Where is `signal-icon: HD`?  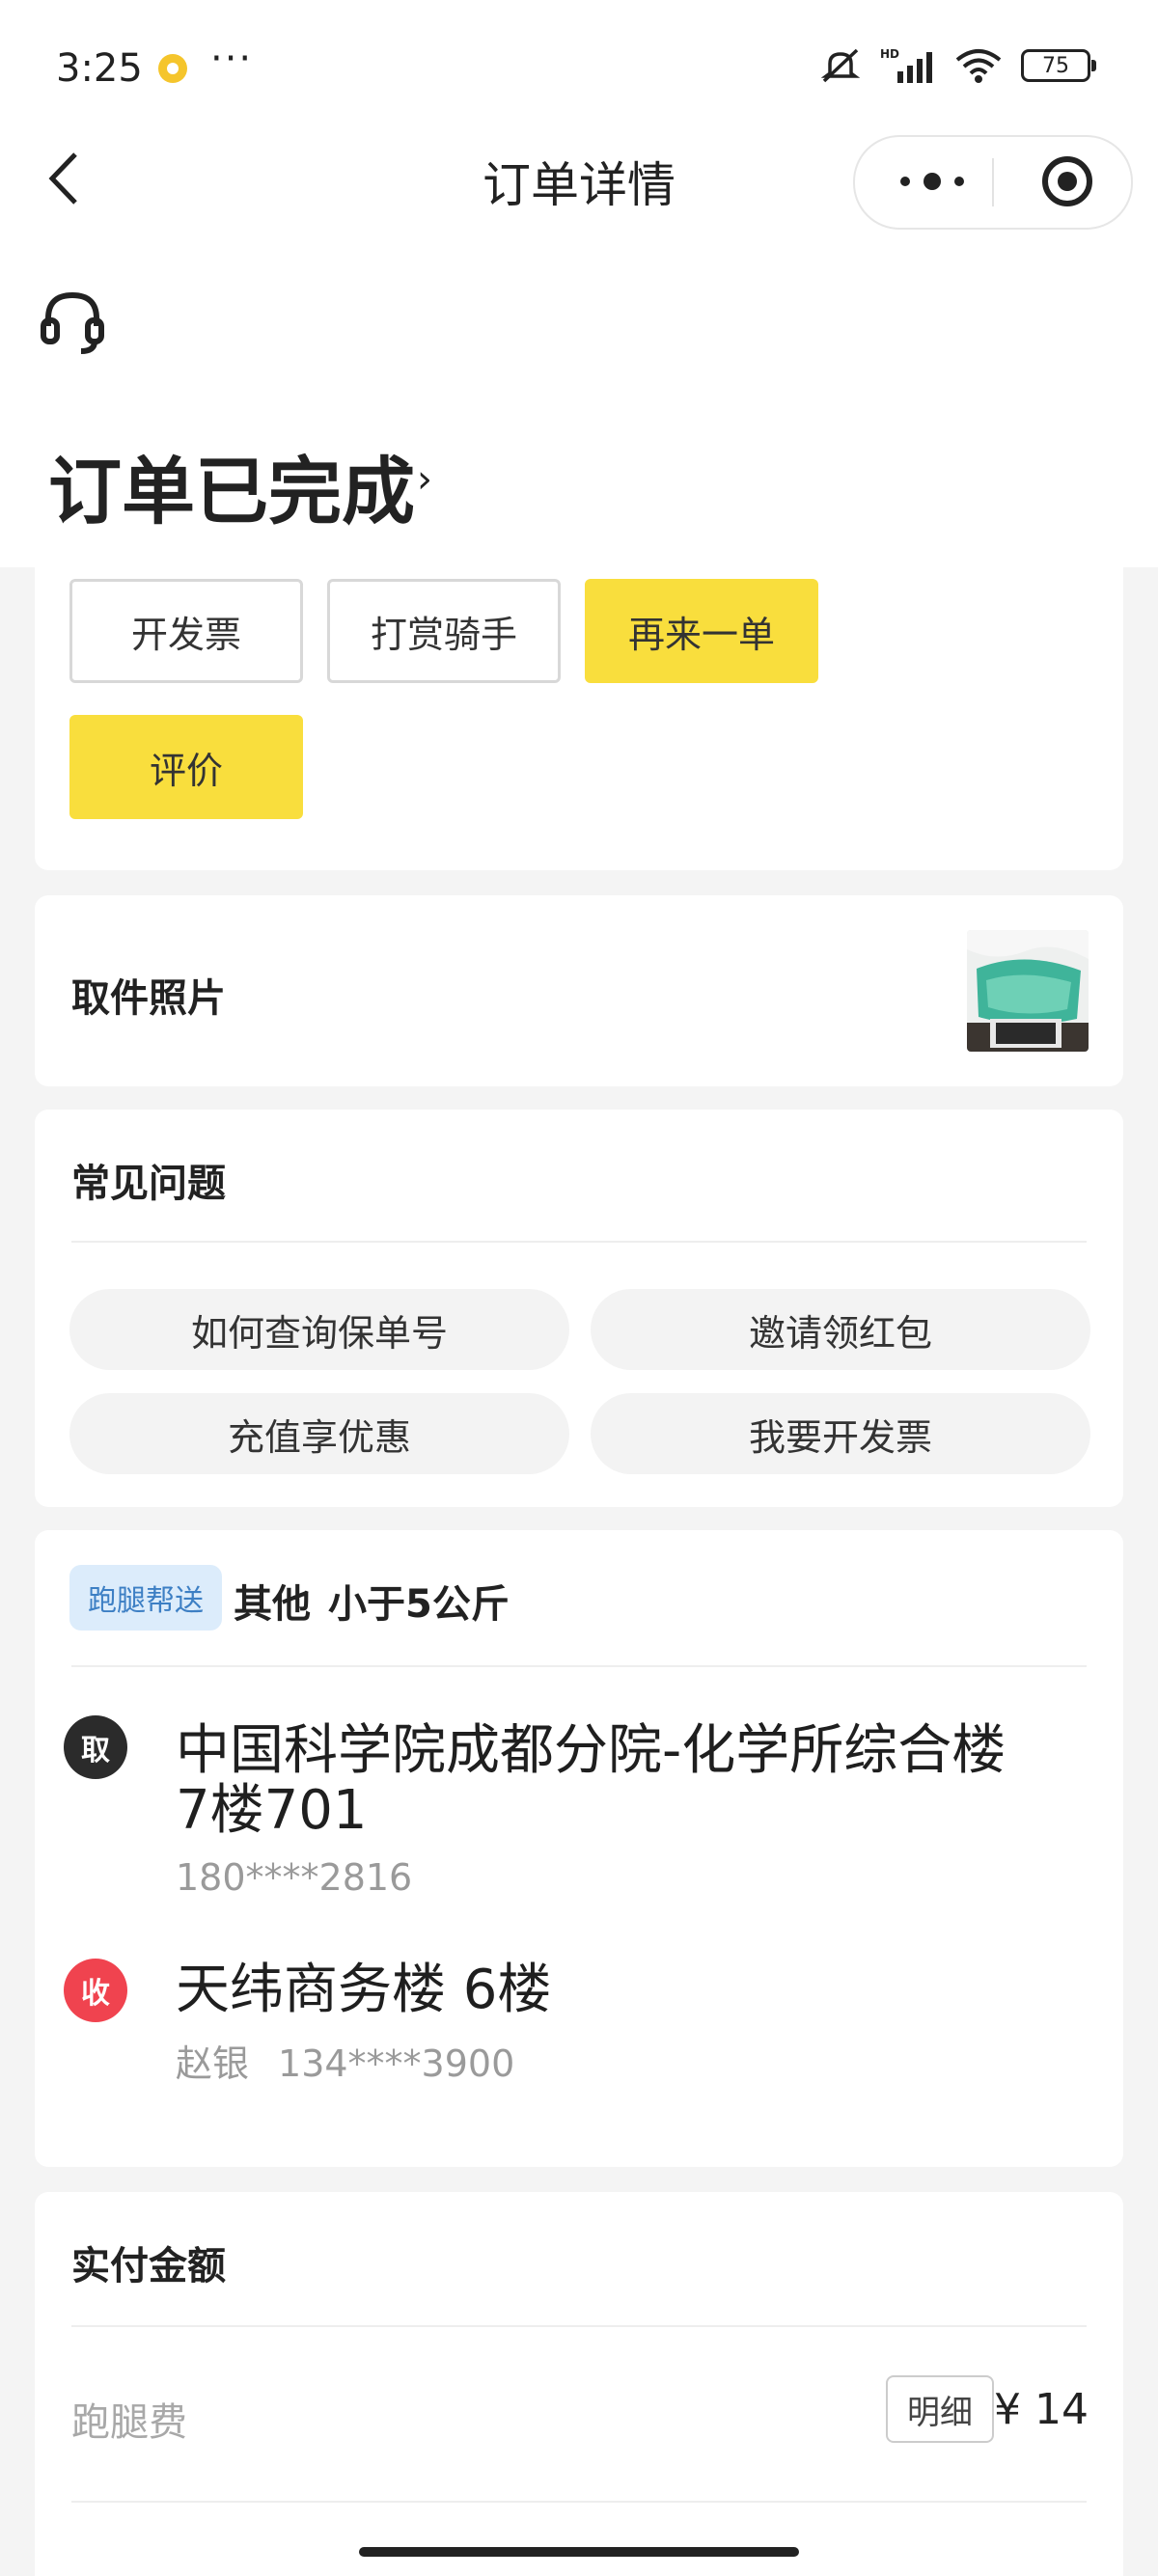 signal-icon: HD is located at coordinates (906, 65).